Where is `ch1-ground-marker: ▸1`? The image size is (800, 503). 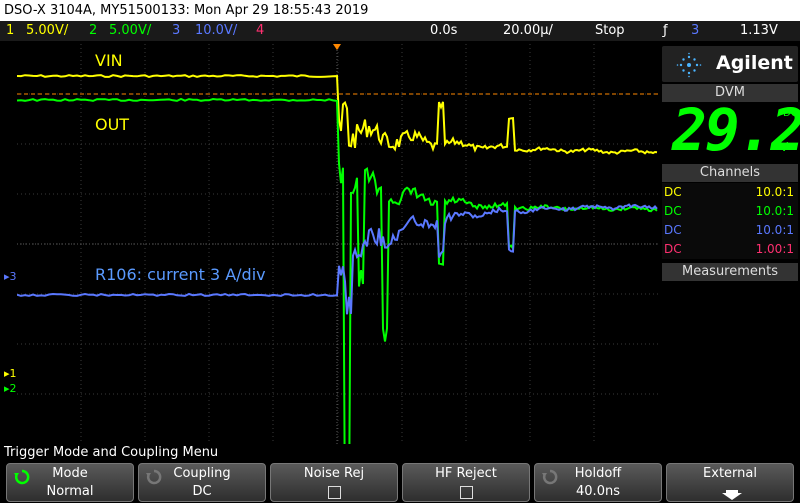 ch1-ground-marker: ▸1 is located at coordinates (10, 373).